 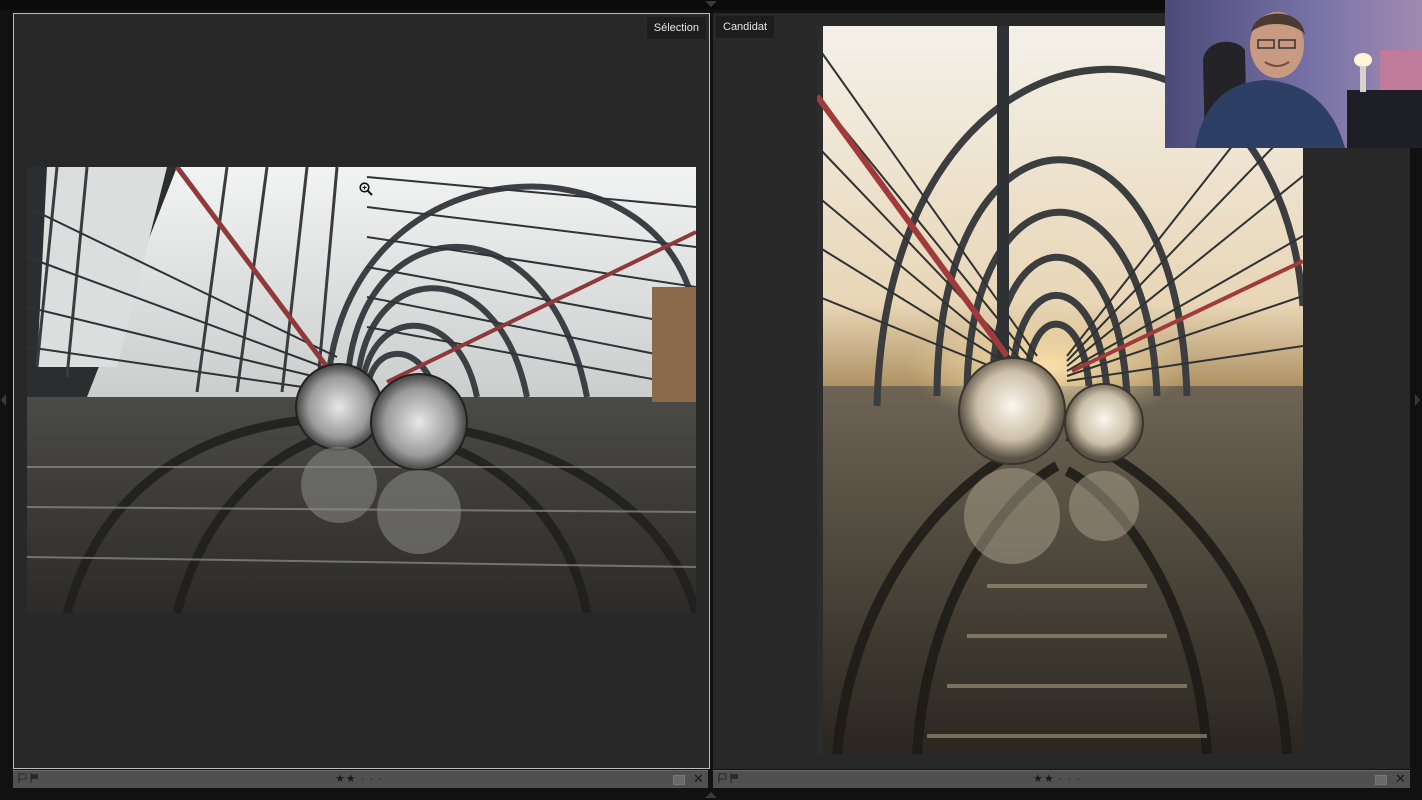 What do you see at coordinates (711, 795) in the screenshot?
I see `show-filmstrip-arrow-icon` at bounding box center [711, 795].